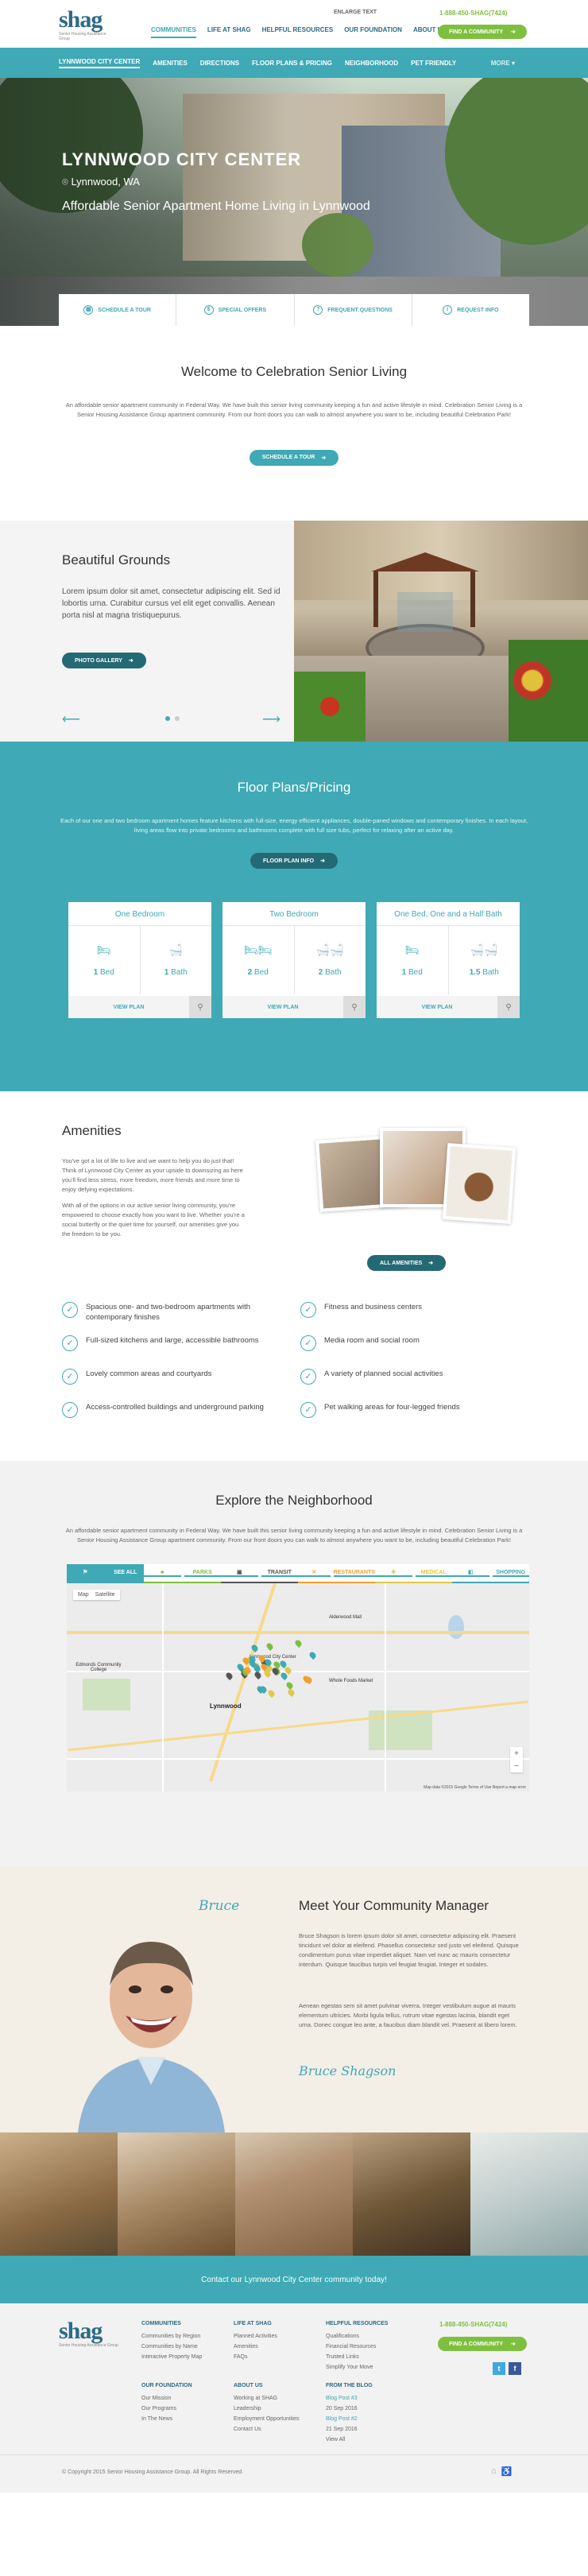 The width and height of the screenshot is (588, 2576). I want to click on site-logo: shag Senior Housing Assistance Group, so click(83, 25).